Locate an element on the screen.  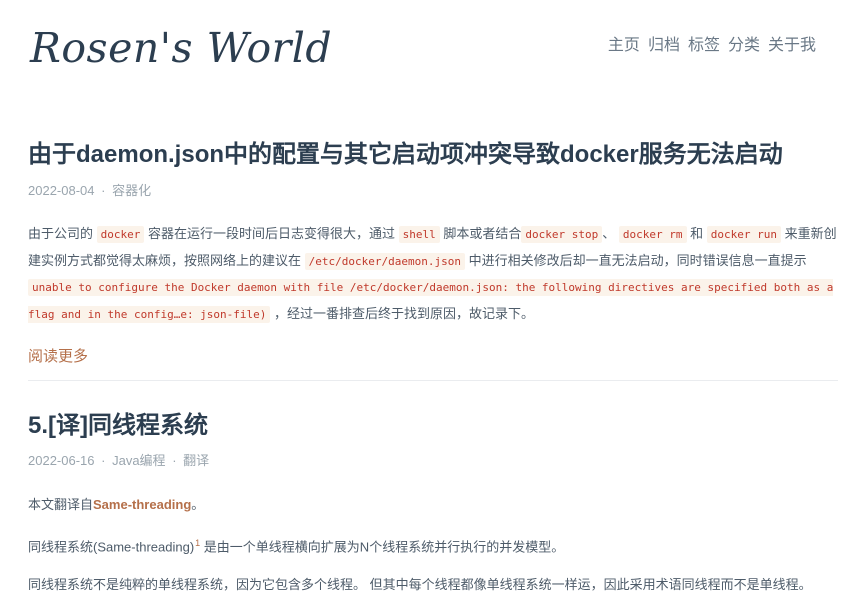
source-link: Same-threading is located at coordinates (142, 504).